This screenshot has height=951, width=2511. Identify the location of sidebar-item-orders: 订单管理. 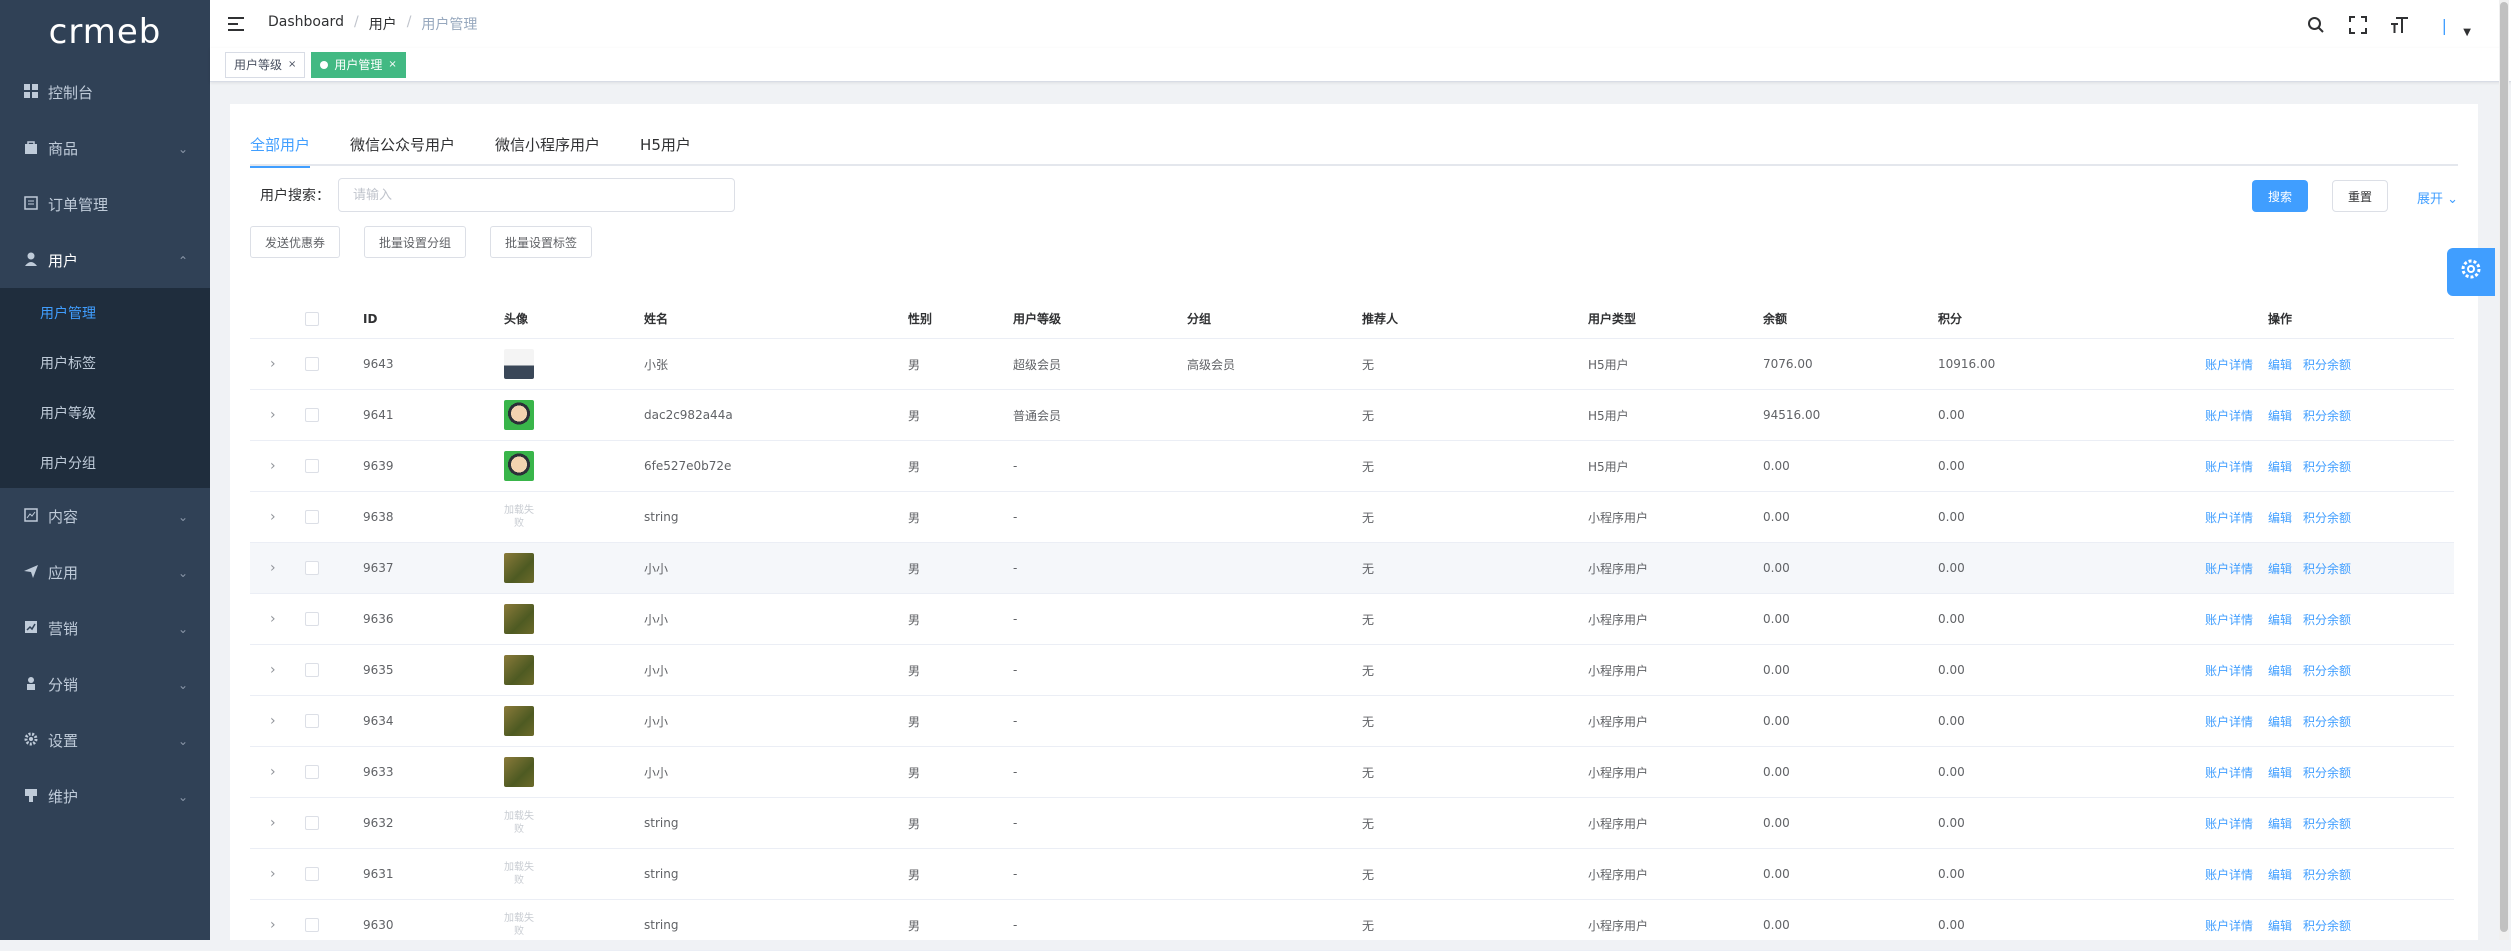
(105, 204).